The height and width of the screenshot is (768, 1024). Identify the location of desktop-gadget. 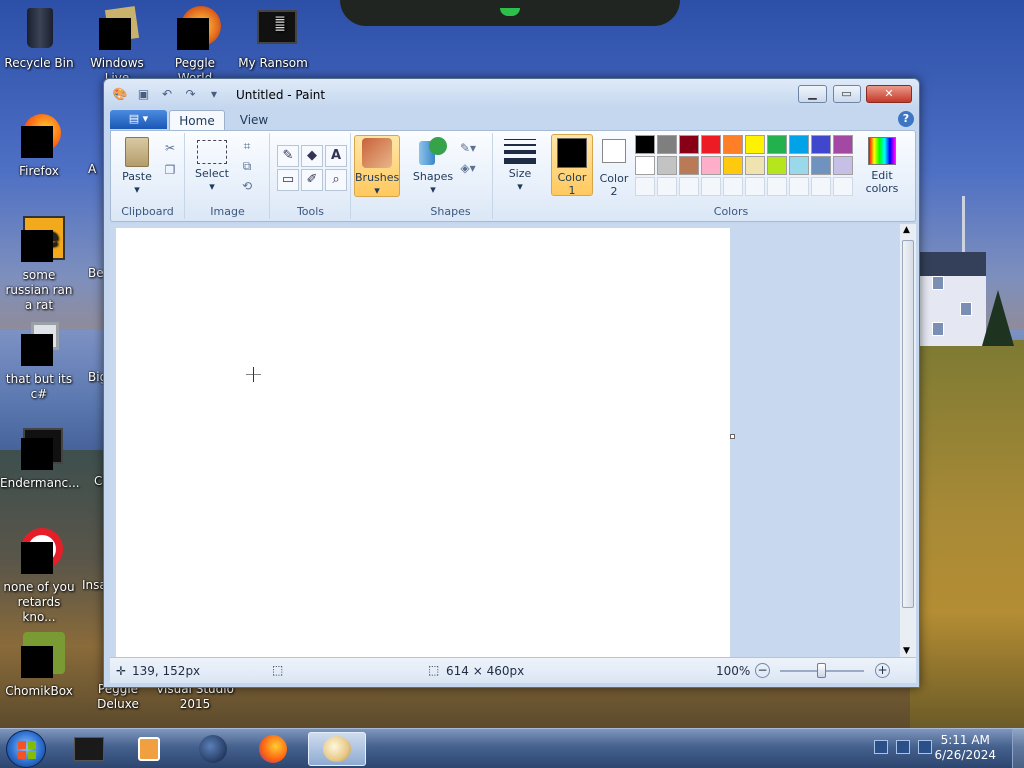
(510, 13).